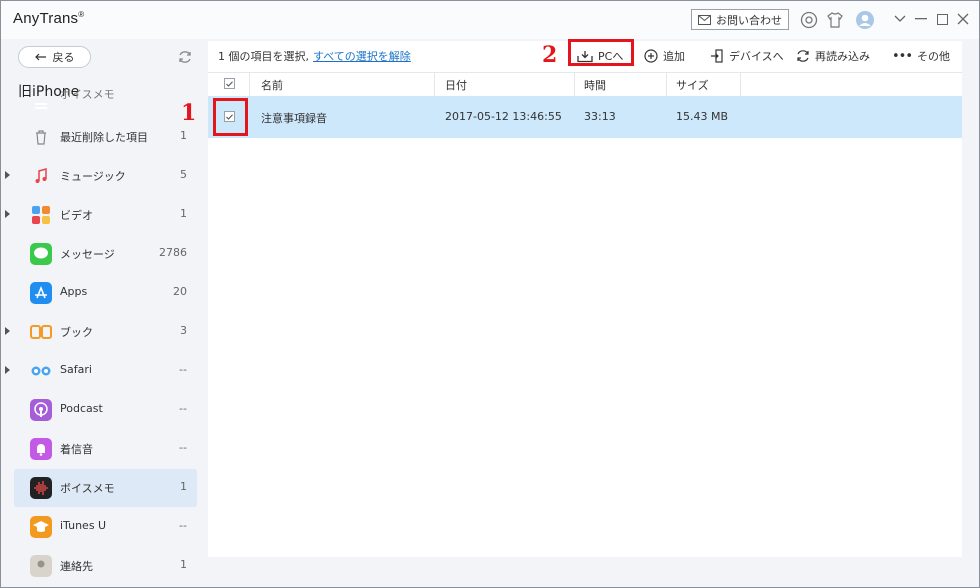 The image size is (980, 588). What do you see at coordinates (76, 332) in the screenshot?
I see `sidebar-item-label: ブック` at bounding box center [76, 332].